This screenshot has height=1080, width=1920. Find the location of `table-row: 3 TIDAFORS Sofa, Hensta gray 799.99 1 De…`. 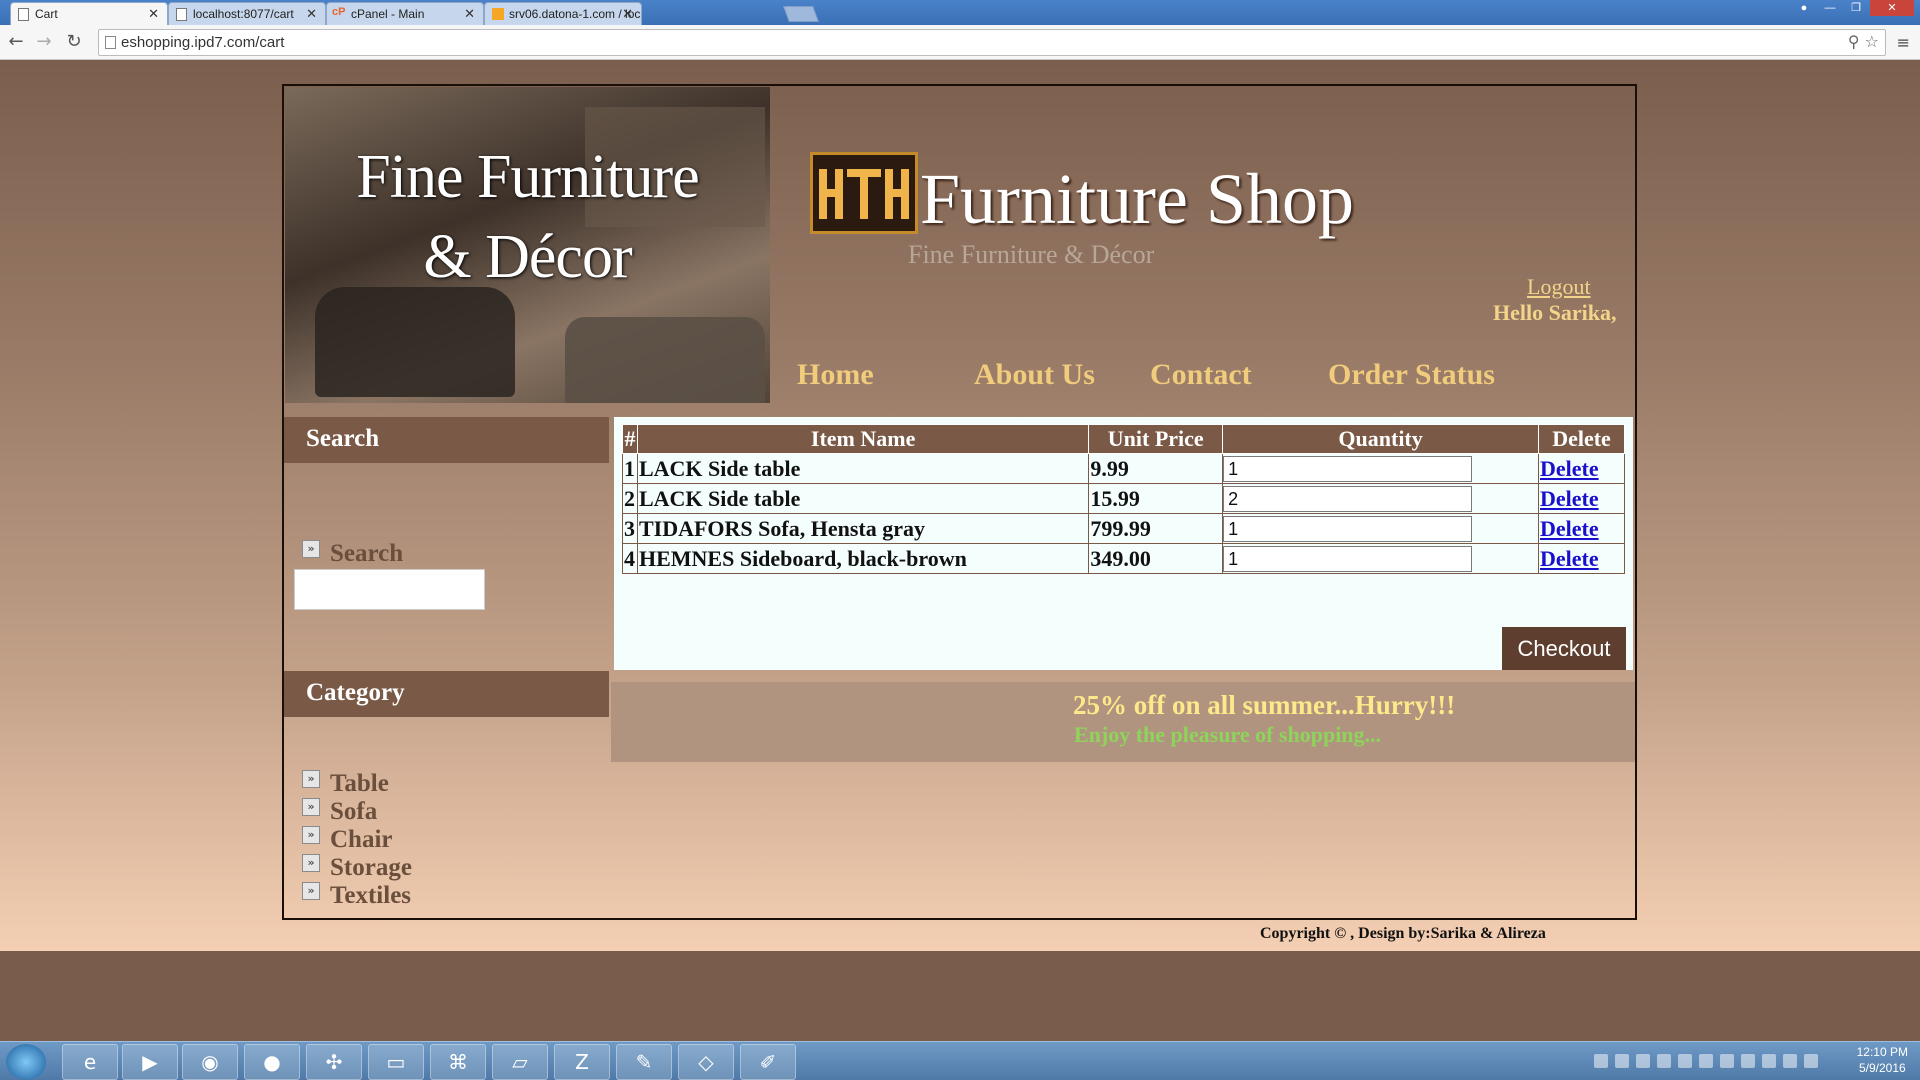

table-row: 3 TIDAFORS Sofa, Hensta gray 799.99 1 De… is located at coordinates (1123, 528).